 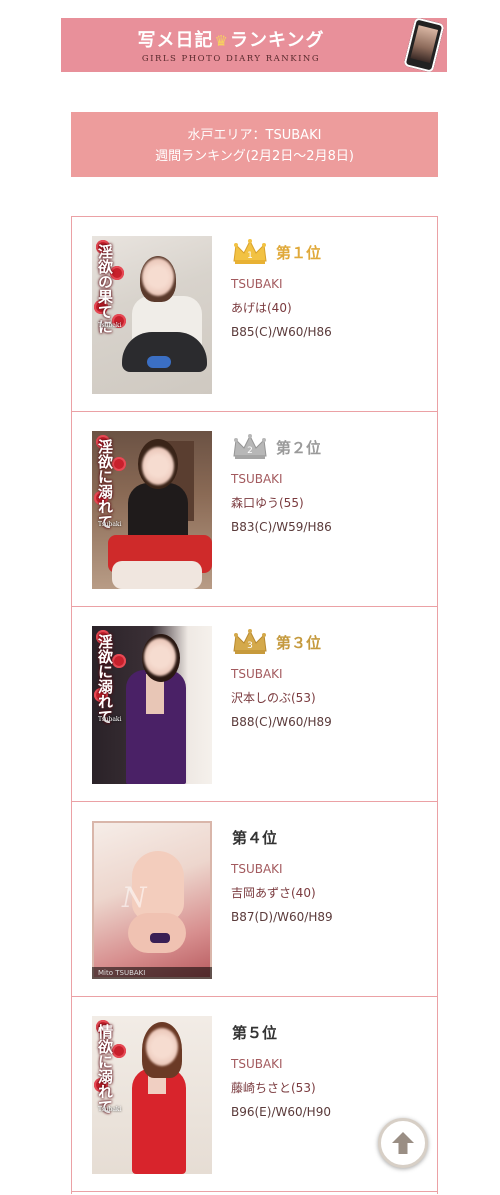 I want to click on girl-name: あげは(40), so click(x=281, y=308).